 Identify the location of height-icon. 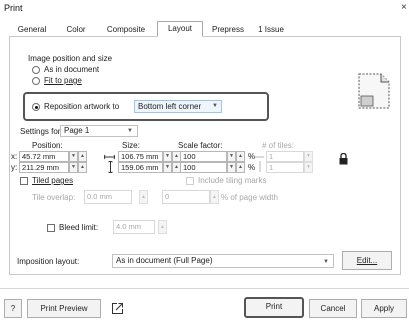
(110, 167).